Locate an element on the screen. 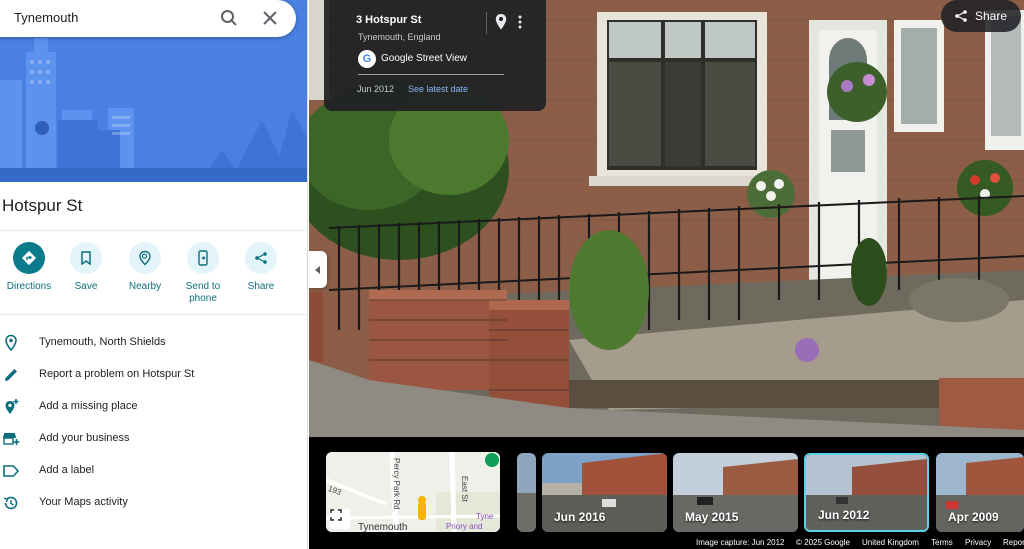 The width and height of the screenshot is (1024, 549). map-road-label: East St is located at coordinates (464, 489).